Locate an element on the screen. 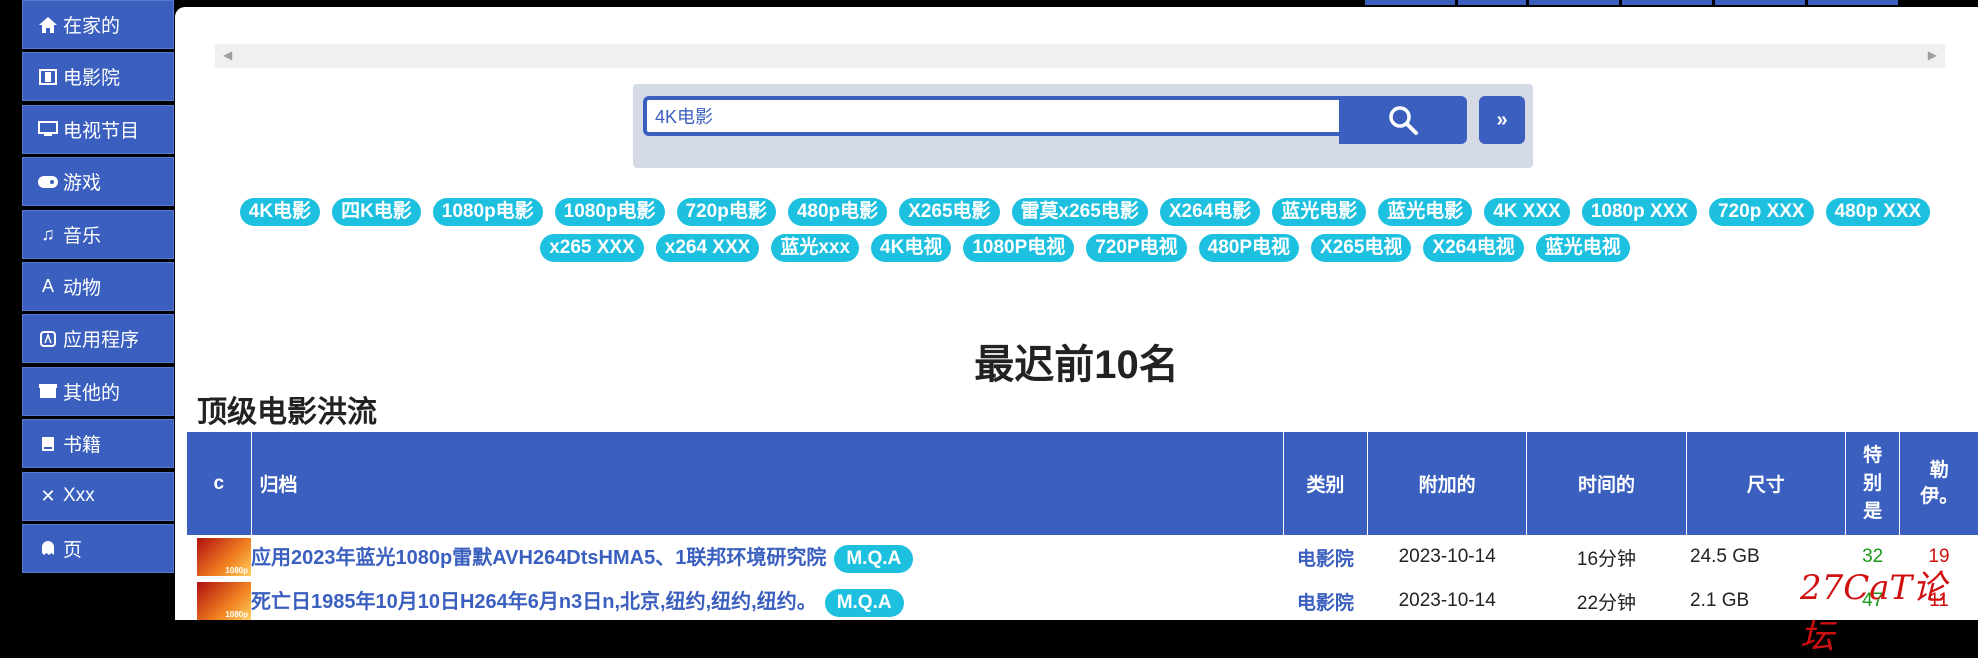 This screenshot has height=658, width=1978. seeders-header-label: 特别是 is located at coordinates (1873, 483).